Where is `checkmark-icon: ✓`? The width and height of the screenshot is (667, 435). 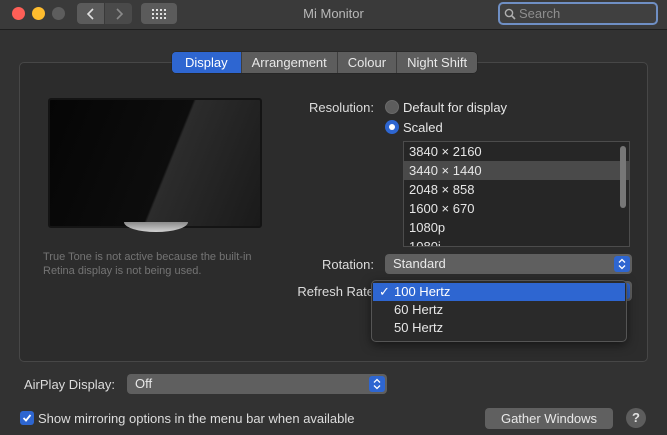 checkmark-icon: ✓ is located at coordinates (384, 291).